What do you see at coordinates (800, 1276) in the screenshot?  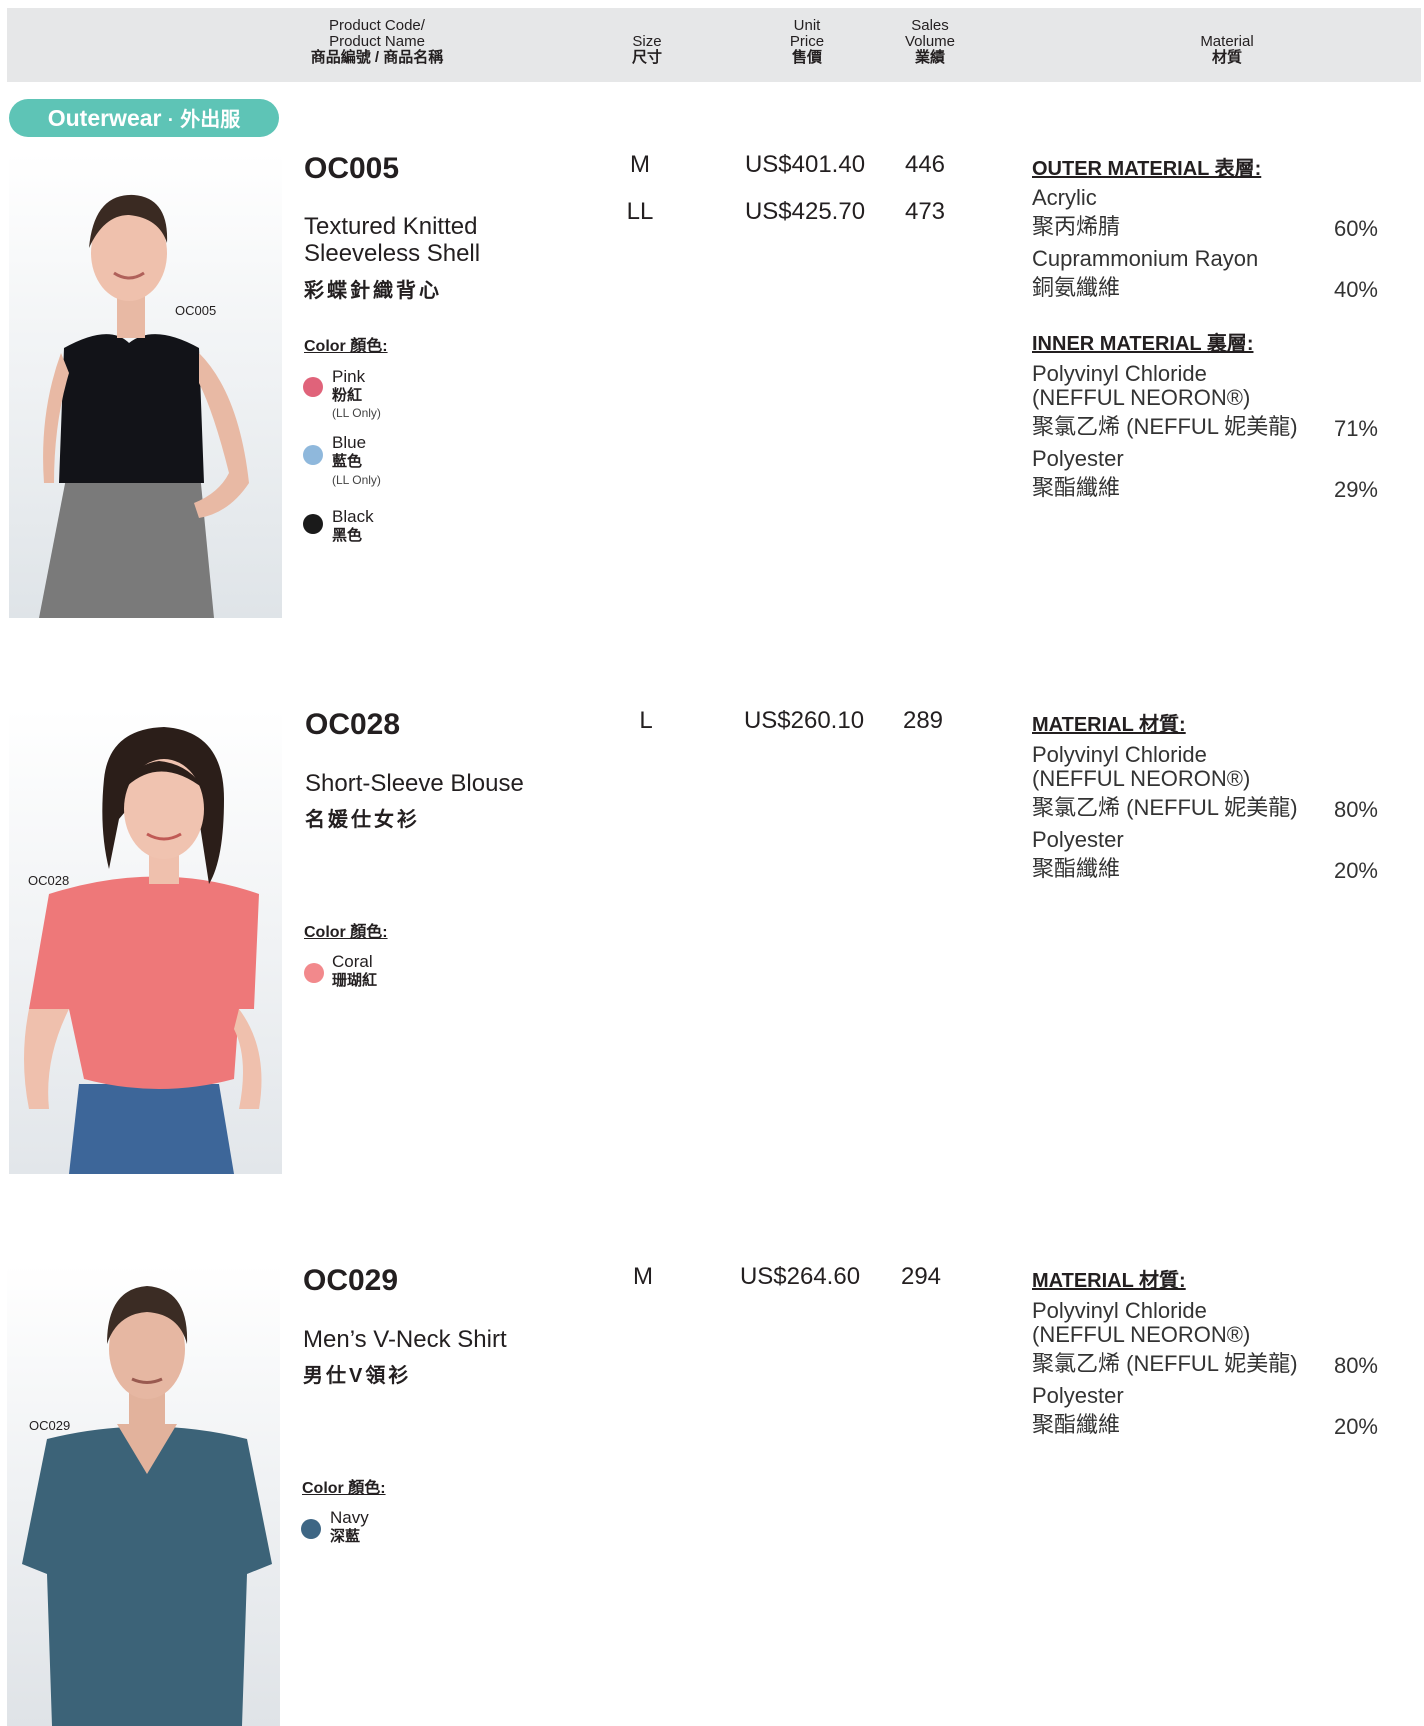 I see `price-cell: US$264.60` at bounding box center [800, 1276].